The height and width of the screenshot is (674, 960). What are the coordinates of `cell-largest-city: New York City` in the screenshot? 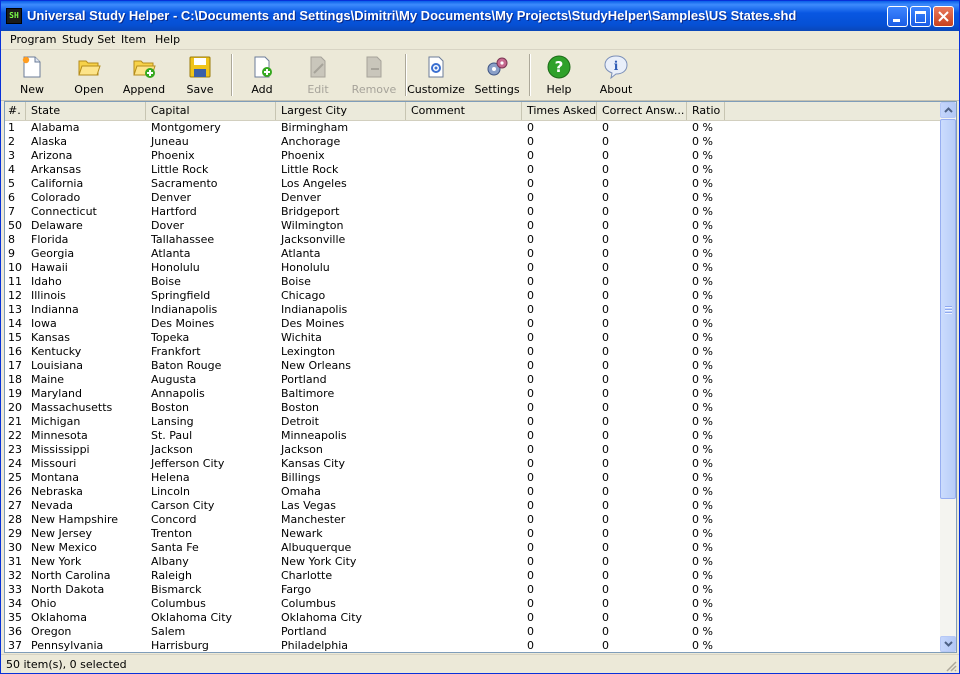 It's located at (319, 561).